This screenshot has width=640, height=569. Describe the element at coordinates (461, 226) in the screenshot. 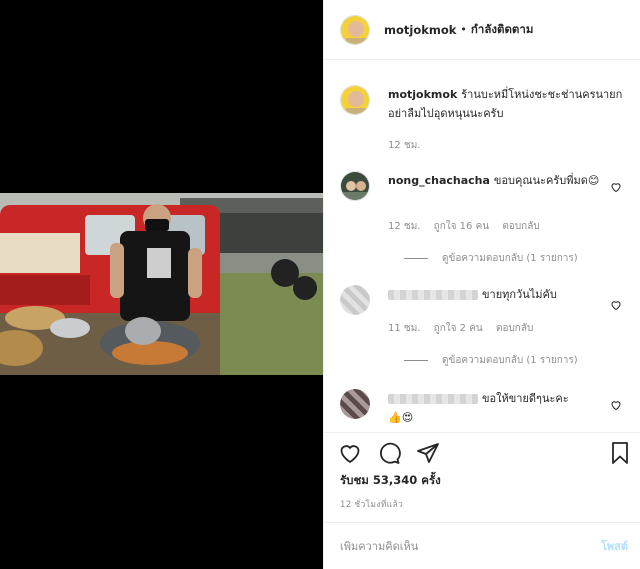

I see `comment-likes: ถูกใจ 16 คน` at that location.